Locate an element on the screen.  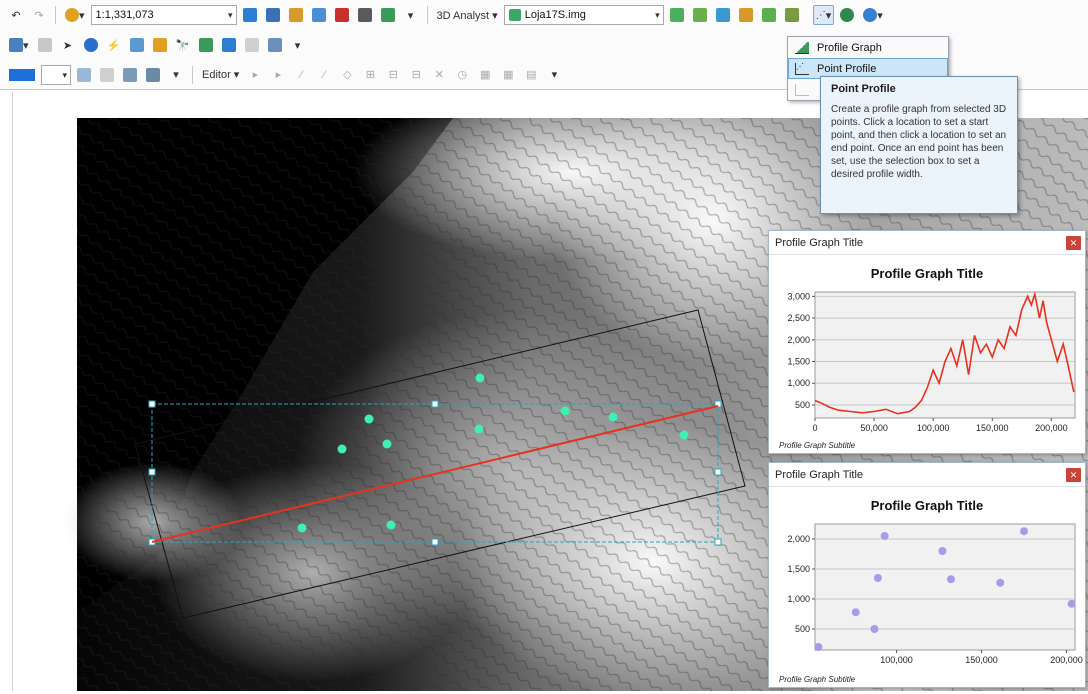
split-button: ✕ is located at coordinates (439, 75).